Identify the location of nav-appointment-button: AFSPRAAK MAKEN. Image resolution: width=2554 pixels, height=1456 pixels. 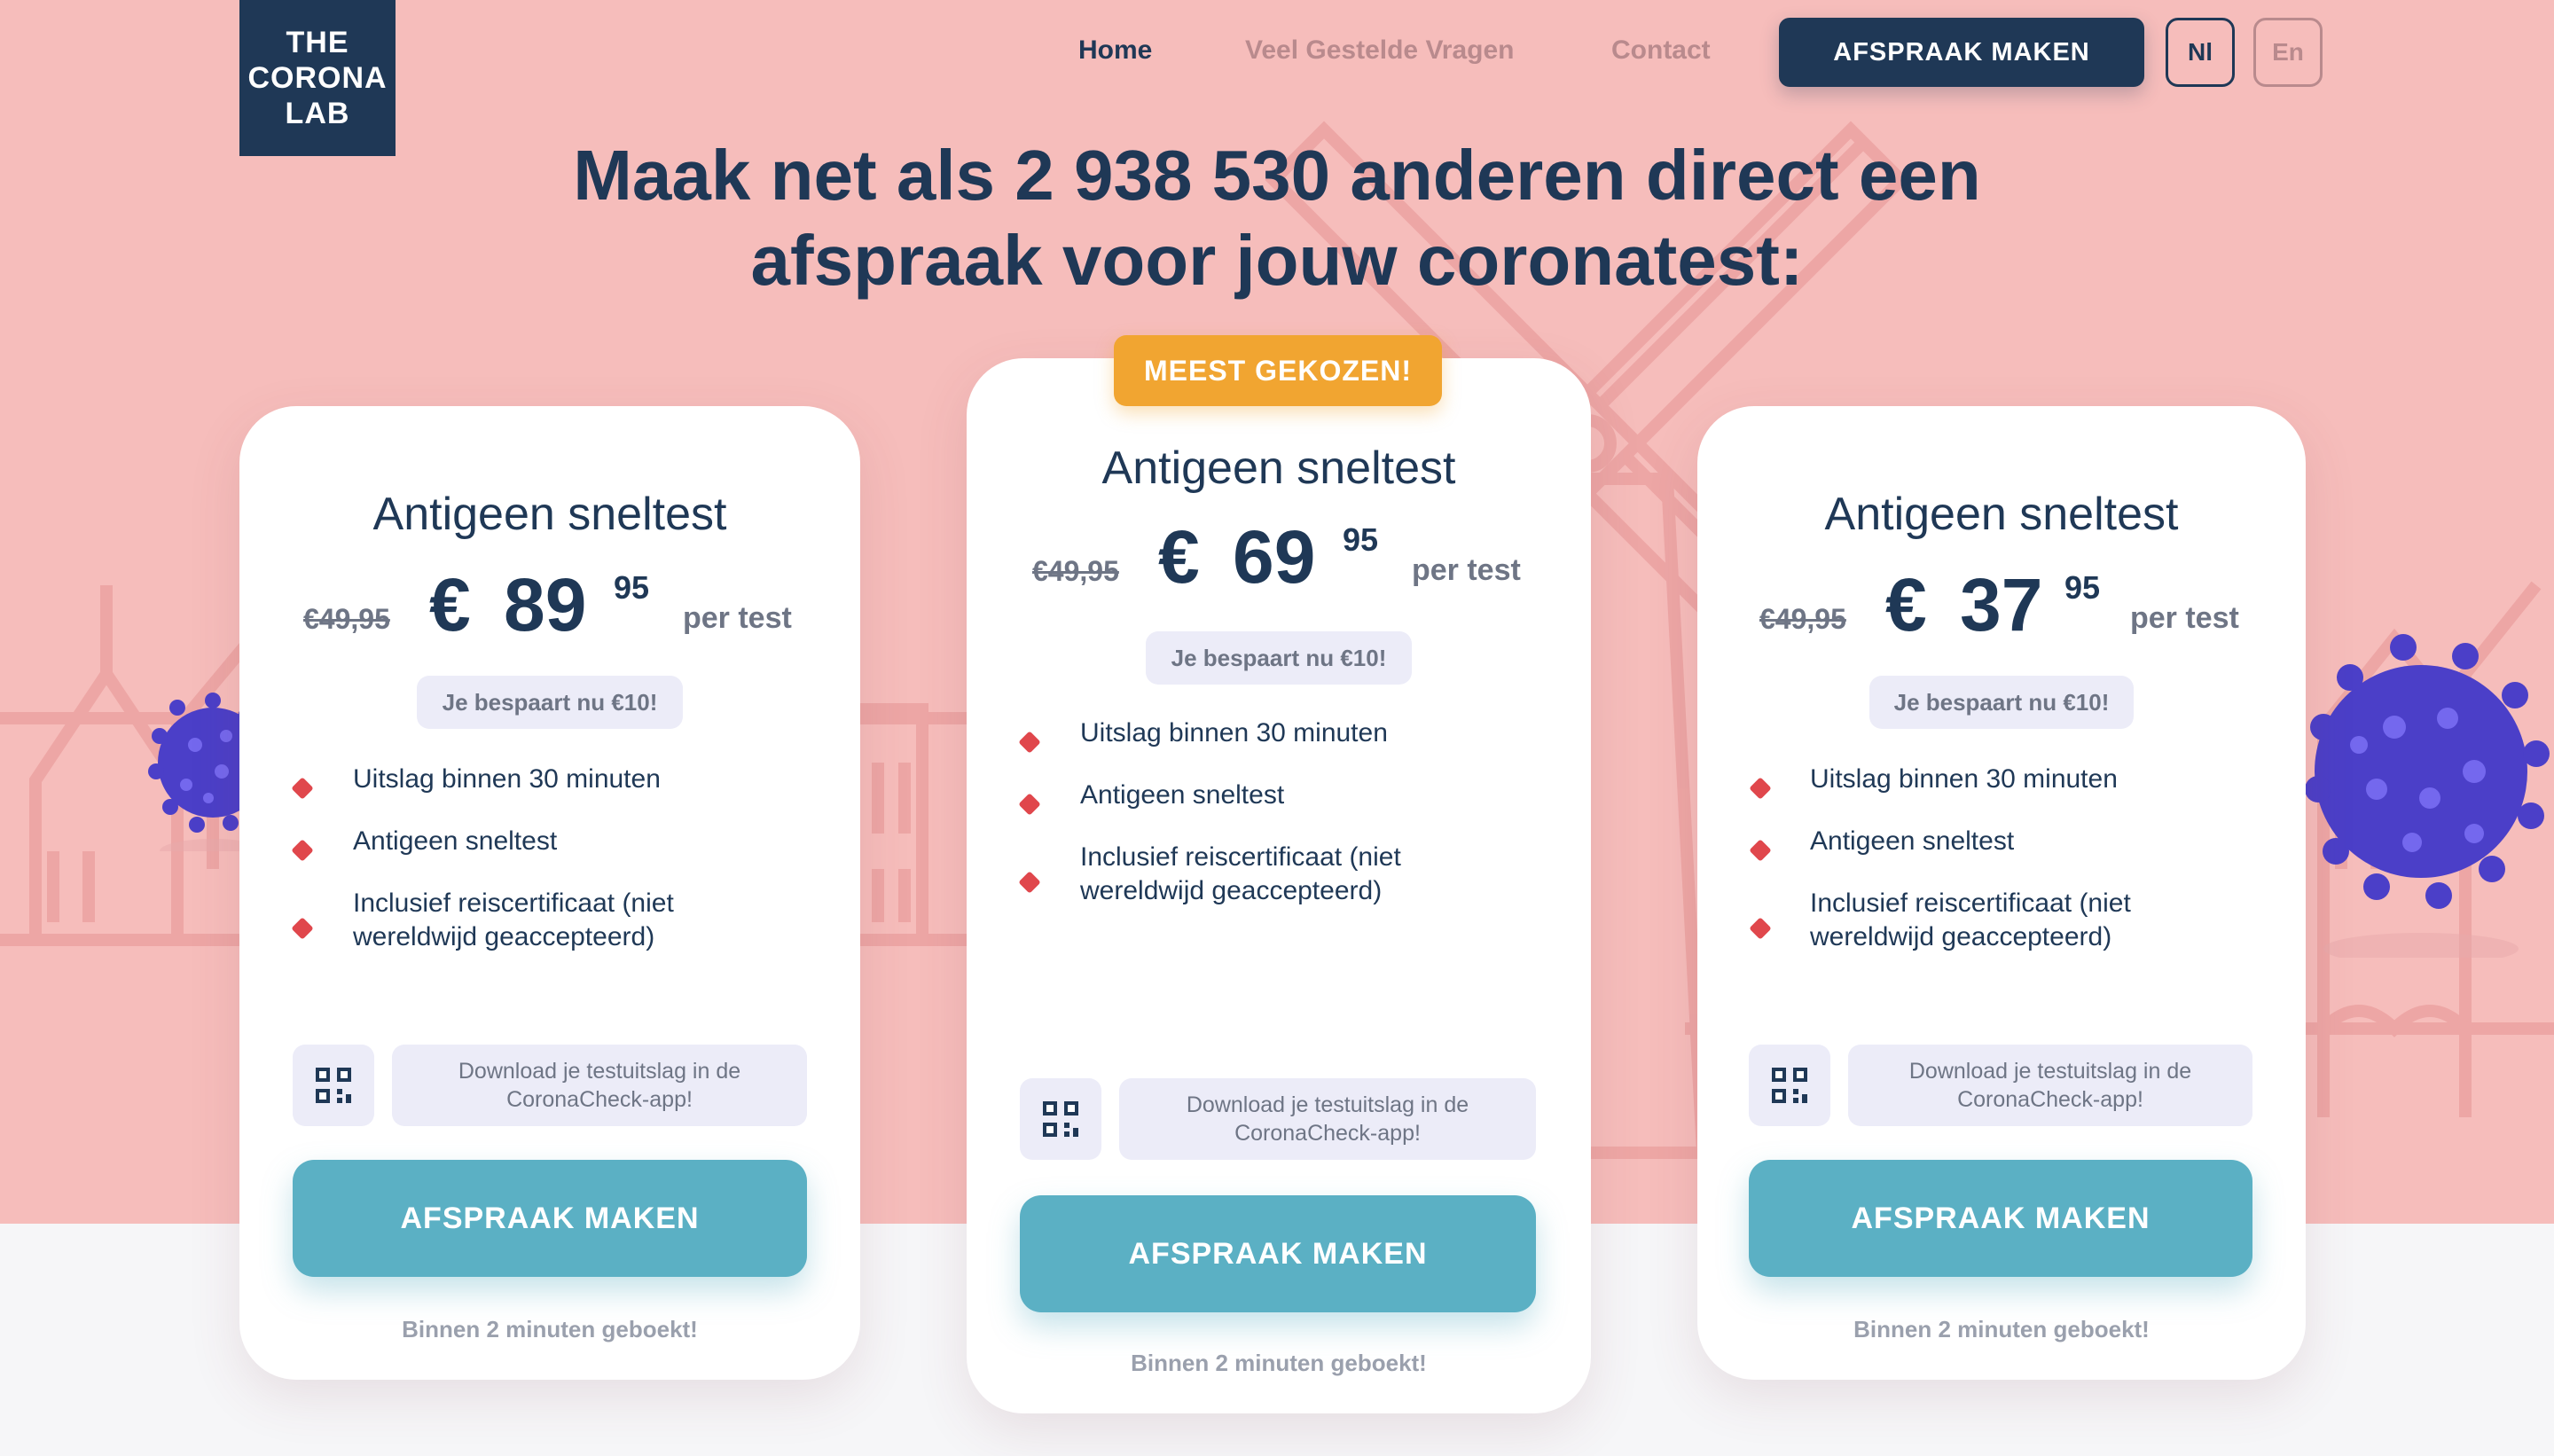
(1961, 52).